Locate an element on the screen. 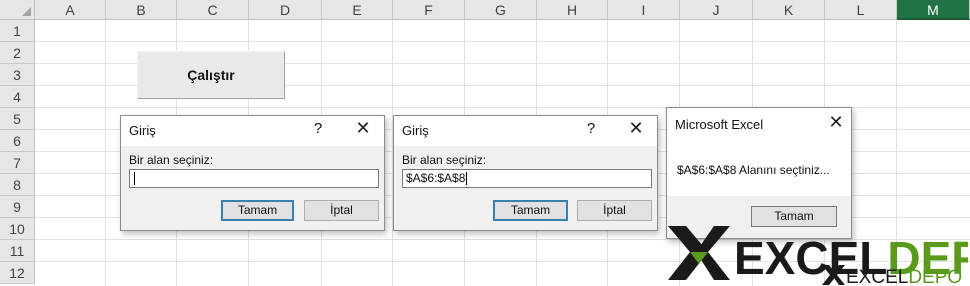 This screenshot has width=970, height=286. range-input-field is located at coordinates (254, 178).